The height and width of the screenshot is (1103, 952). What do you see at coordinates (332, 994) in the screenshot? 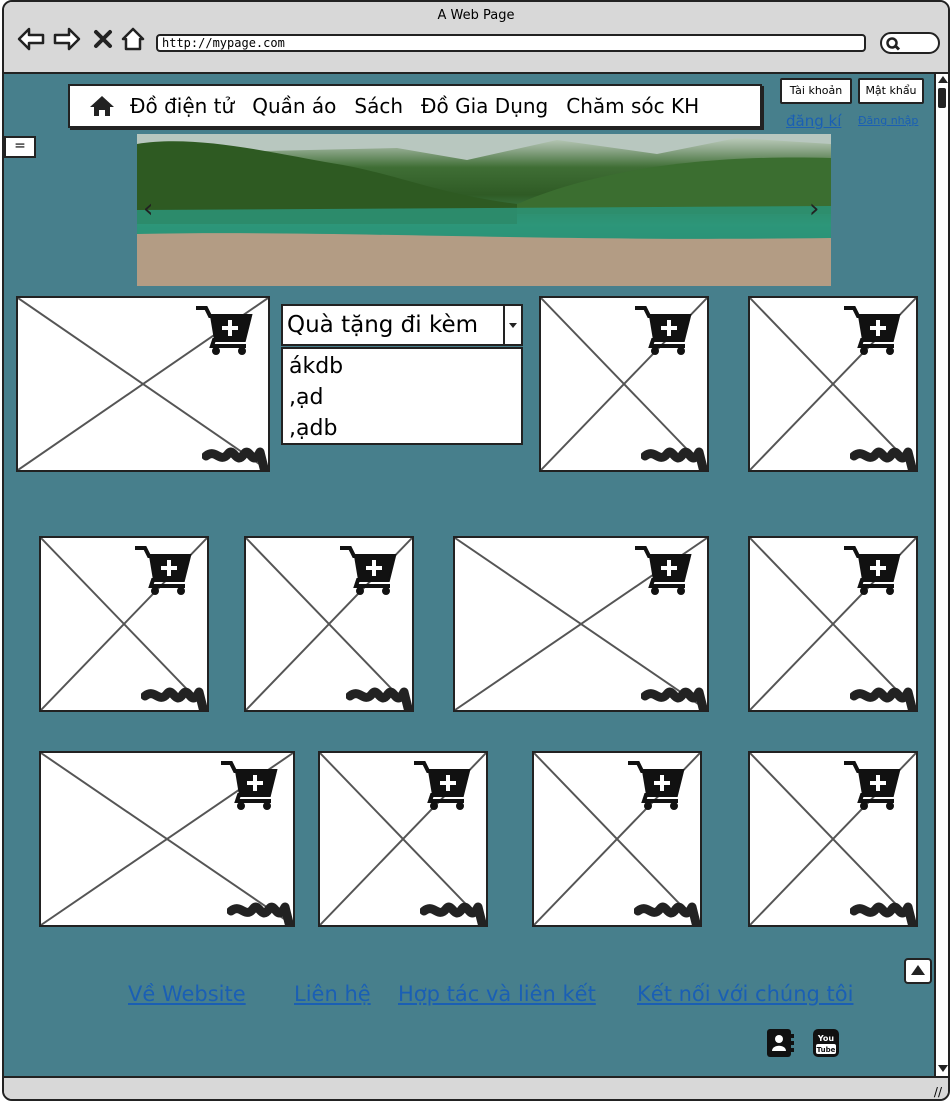
I see `footer-link-contact: Liên hệ` at bounding box center [332, 994].